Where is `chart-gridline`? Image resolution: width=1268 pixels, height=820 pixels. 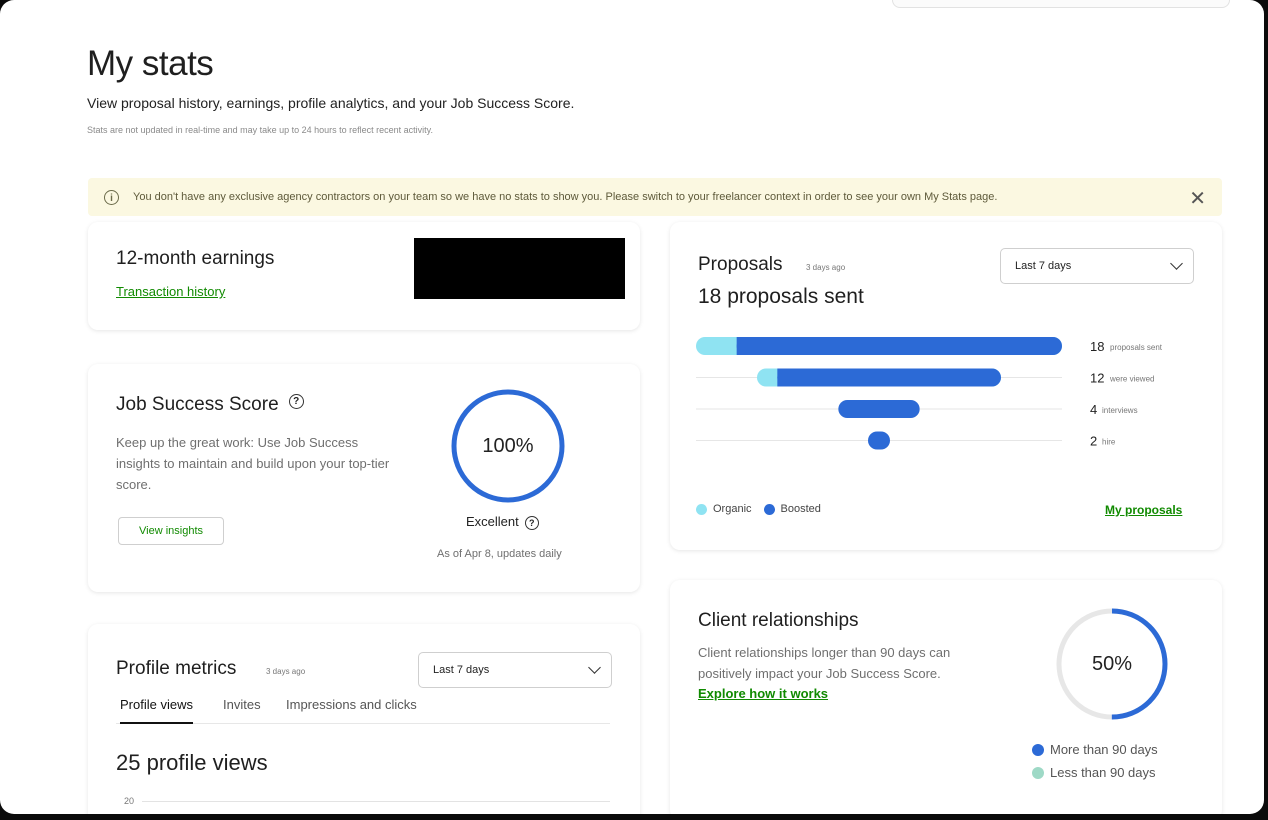 chart-gridline is located at coordinates (376, 801).